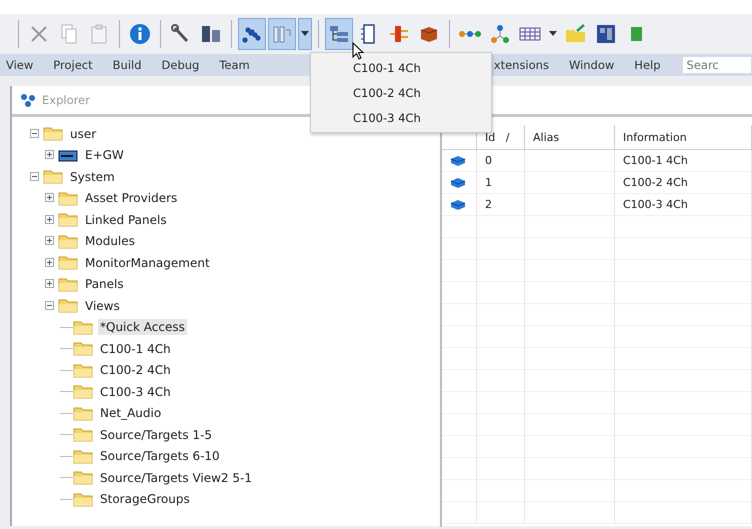  What do you see at coordinates (131, 413) in the screenshot?
I see `tree-item: Net_Audio` at bounding box center [131, 413].